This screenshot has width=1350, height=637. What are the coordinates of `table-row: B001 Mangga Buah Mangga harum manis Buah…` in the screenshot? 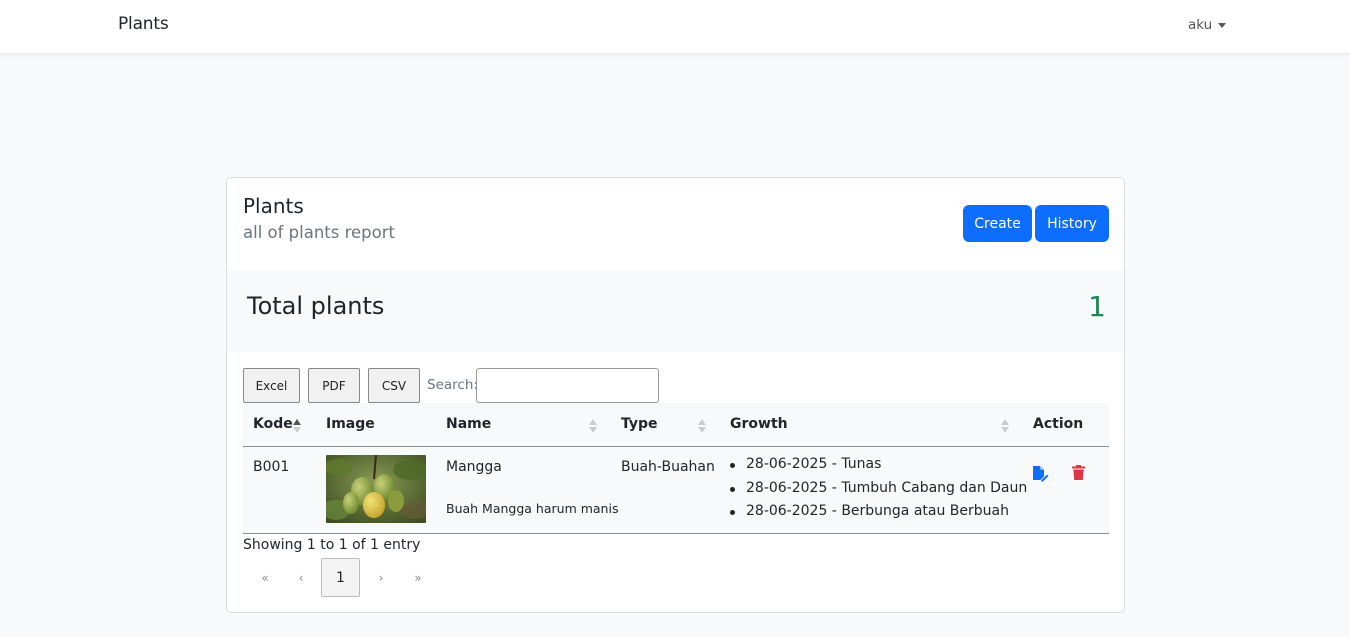 It's located at (676, 490).